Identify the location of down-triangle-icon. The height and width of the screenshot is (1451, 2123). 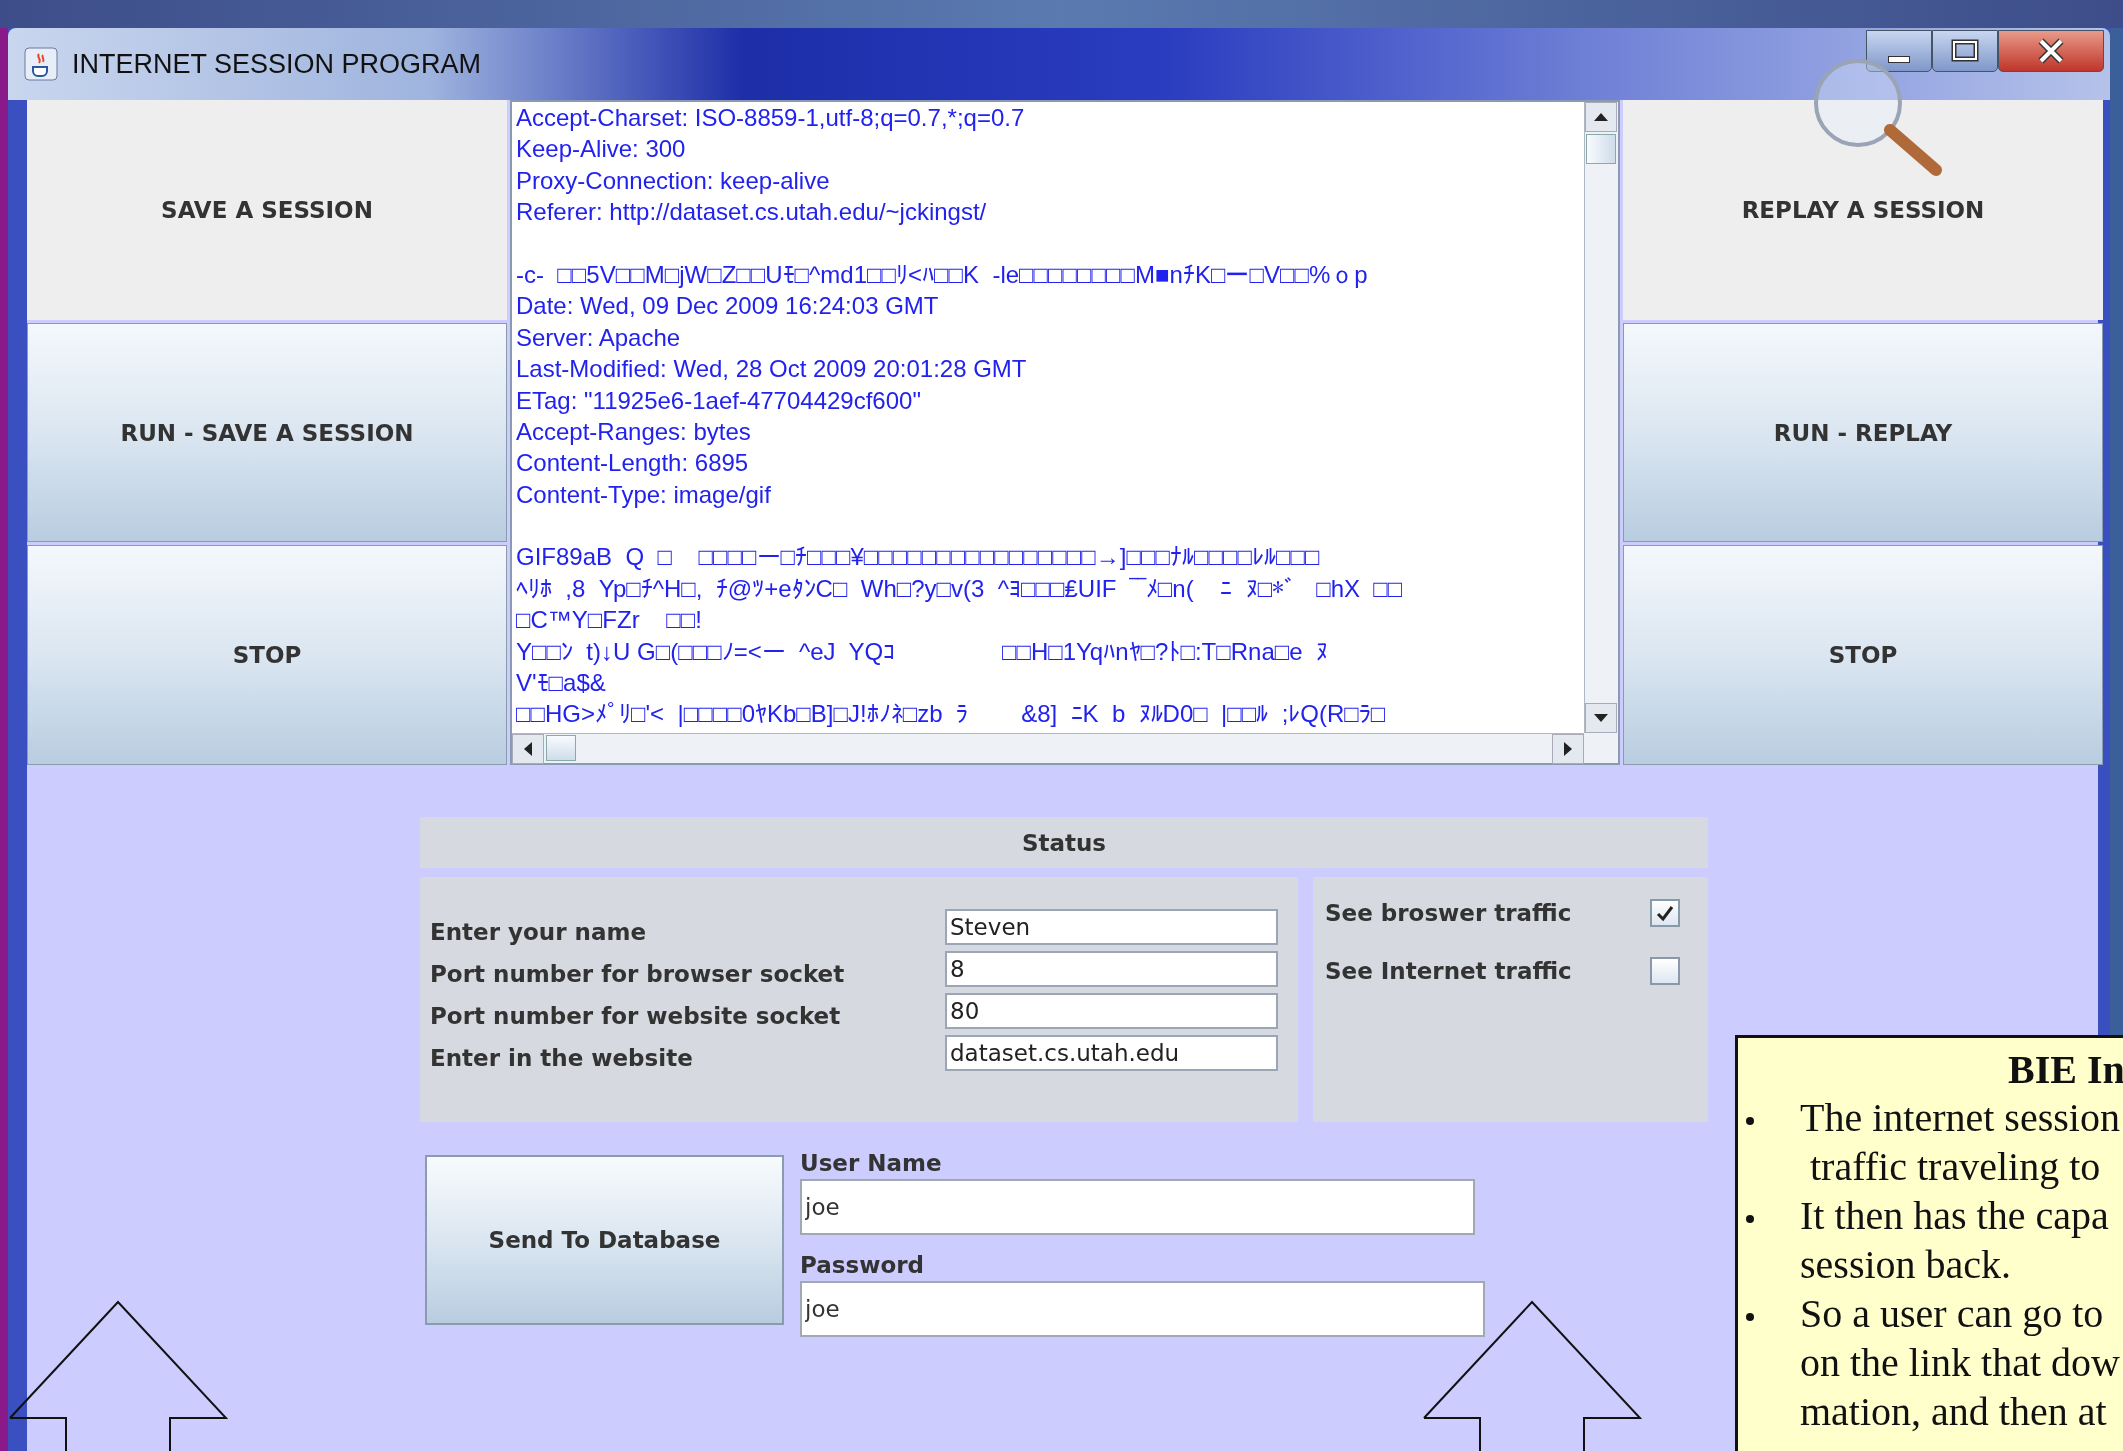
(1601, 718).